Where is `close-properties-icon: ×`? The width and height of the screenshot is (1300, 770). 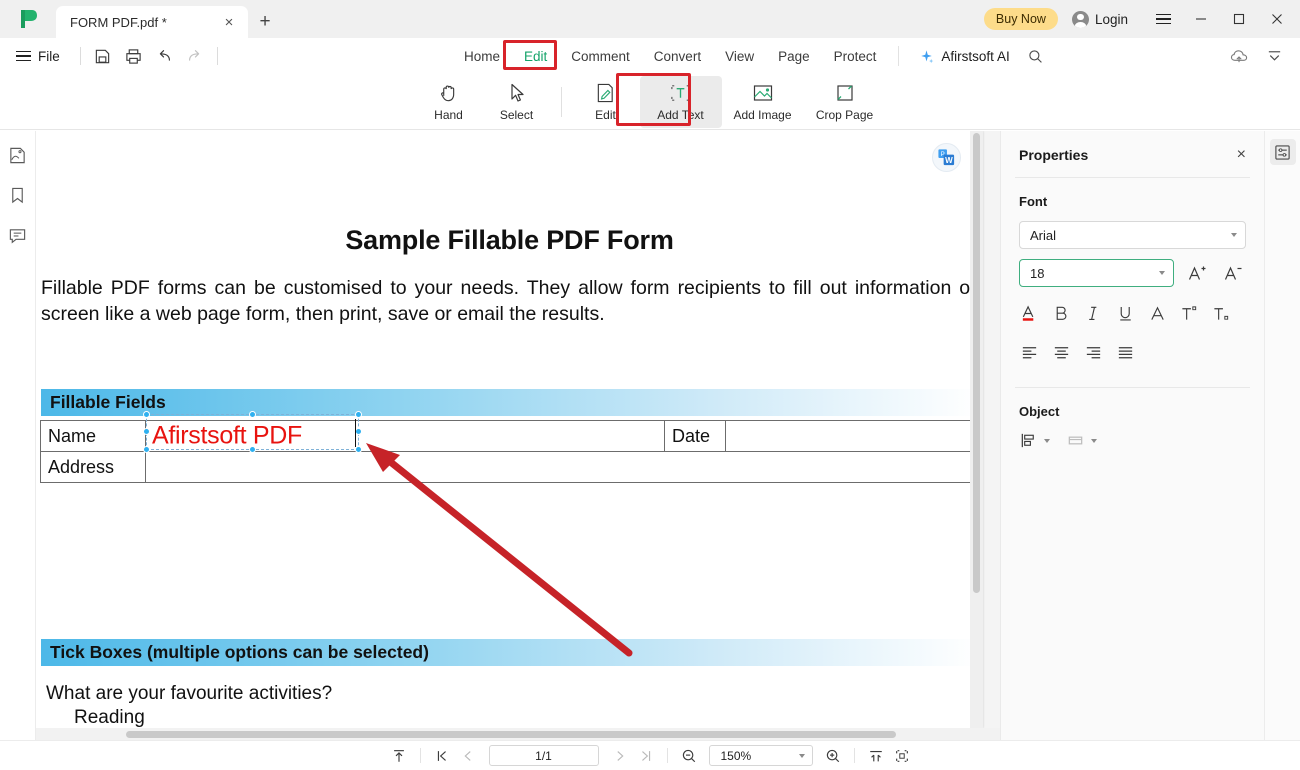 close-properties-icon: × is located at coordinates (1241, 155).